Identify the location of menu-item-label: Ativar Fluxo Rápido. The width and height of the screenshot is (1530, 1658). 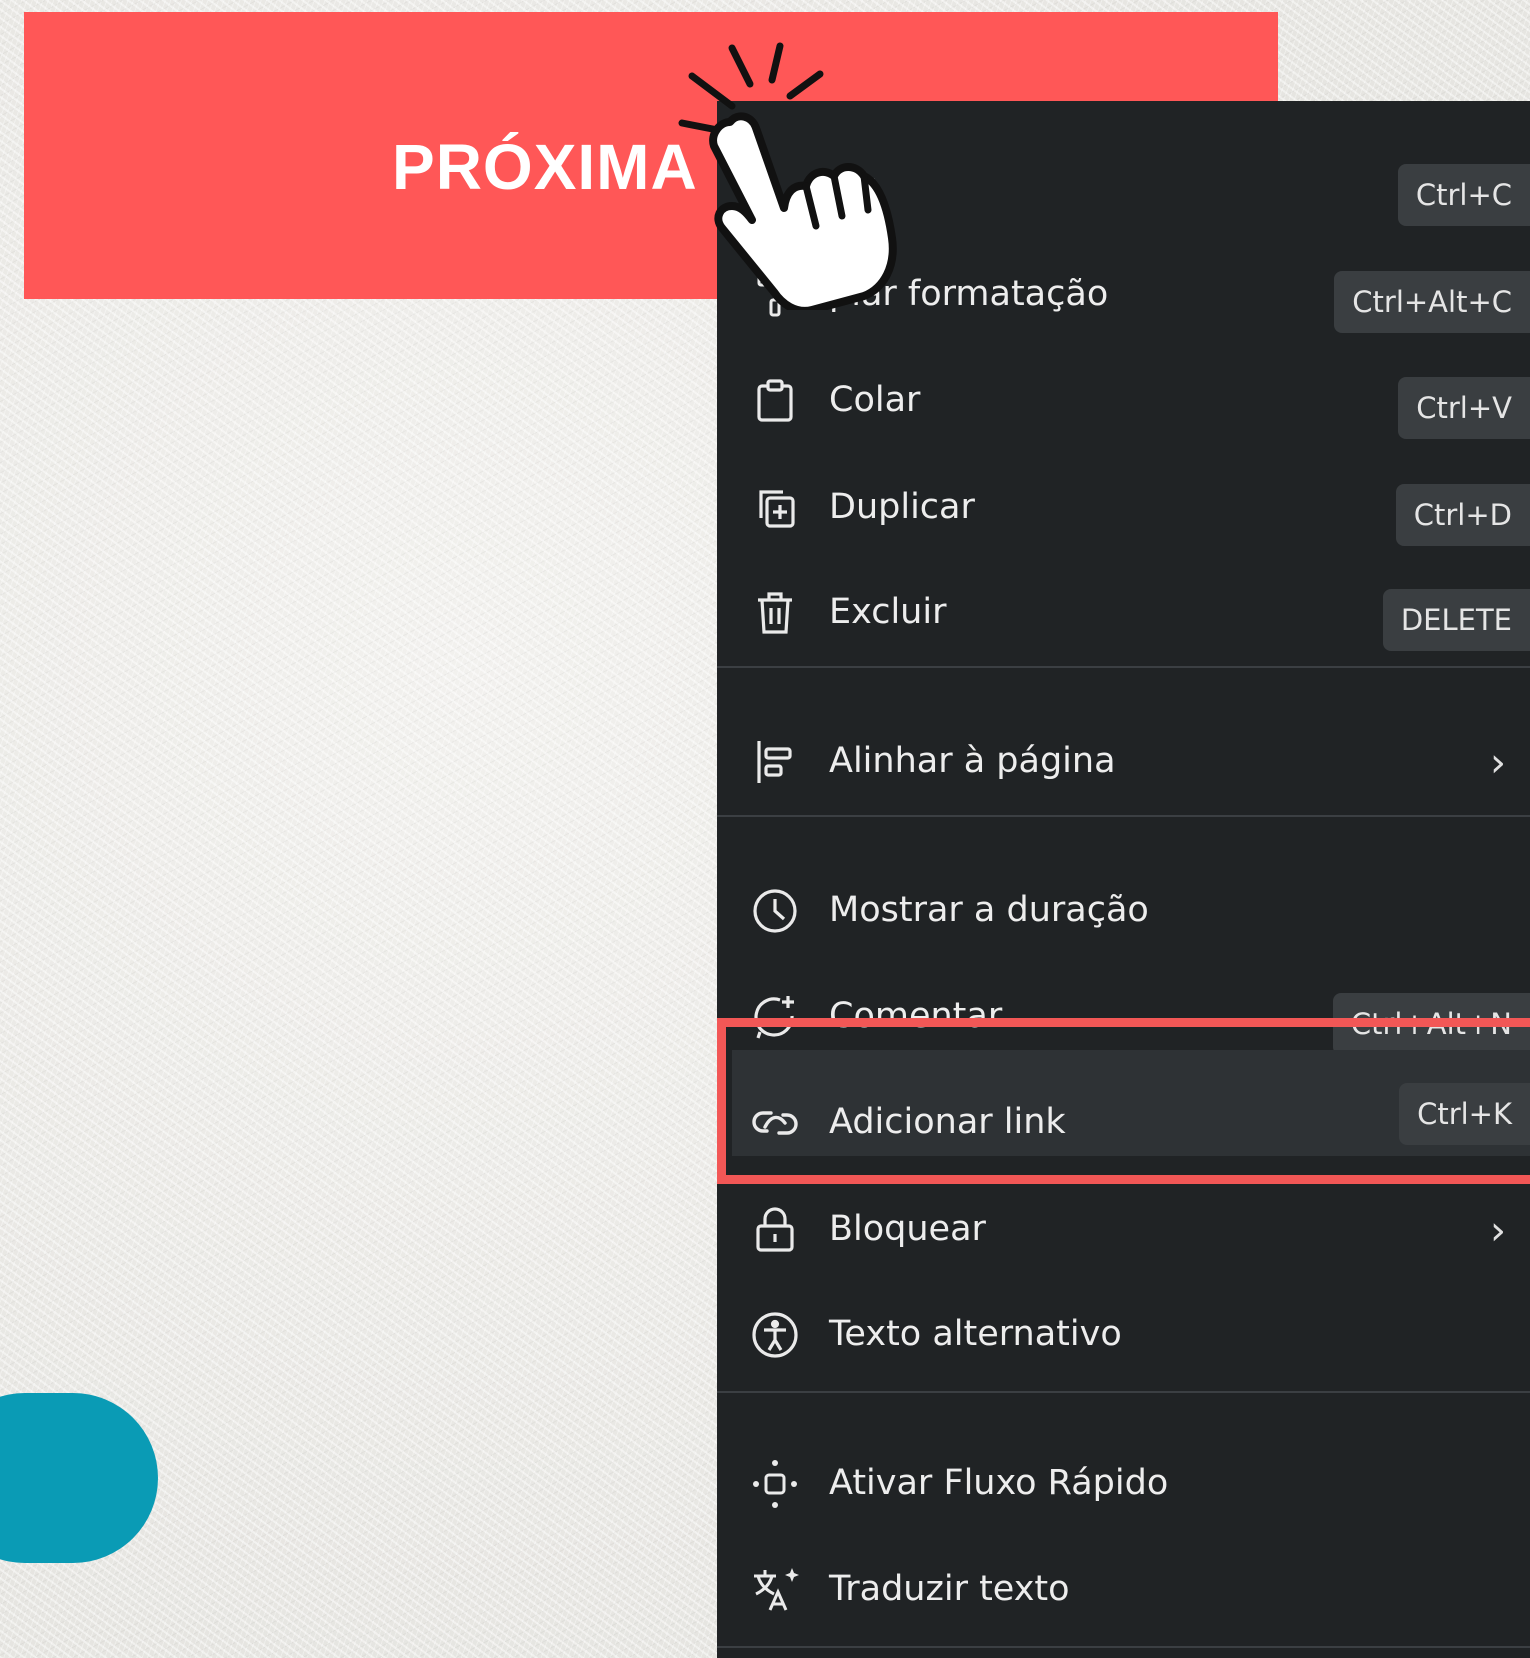
(999, 1483).